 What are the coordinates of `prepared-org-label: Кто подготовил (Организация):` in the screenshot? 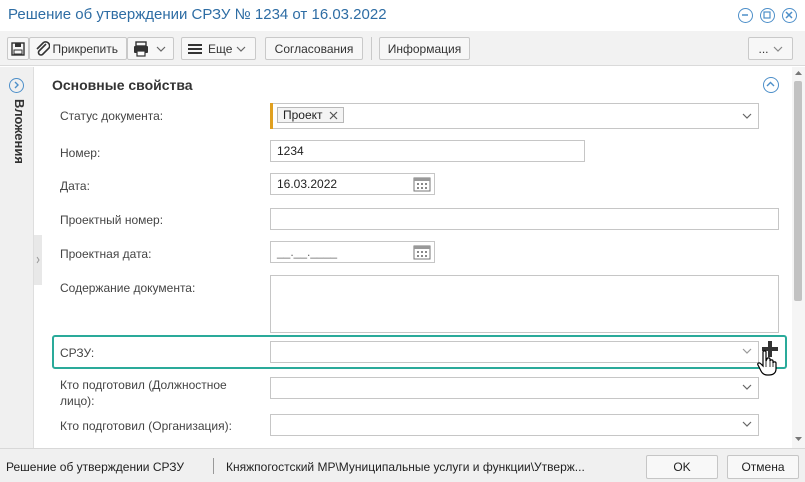 It's located at (146, 426).